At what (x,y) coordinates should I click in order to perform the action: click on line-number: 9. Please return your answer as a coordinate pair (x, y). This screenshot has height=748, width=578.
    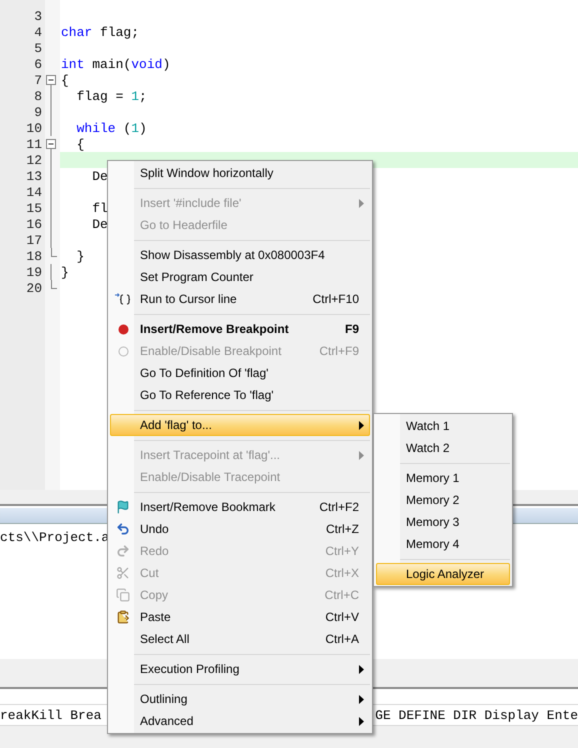
    Looking at the image, I should click on (38, 112).